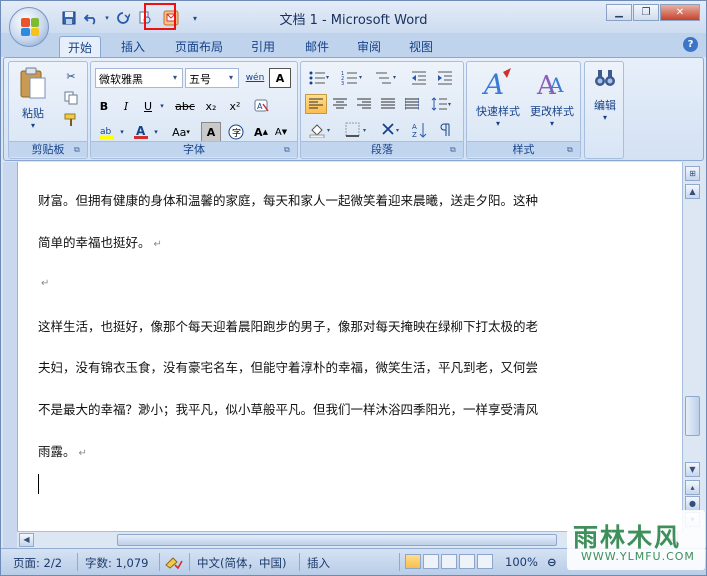  What do you see at coordinates (288, 366) in the screenshot?
I see `doc-line-5: 夫妇，没有锦衣玉食，没有豪宅名车，但能守着淳朴的幸福，微笑生活，平凡到老，又何尝` at bounding box center [288, 366].